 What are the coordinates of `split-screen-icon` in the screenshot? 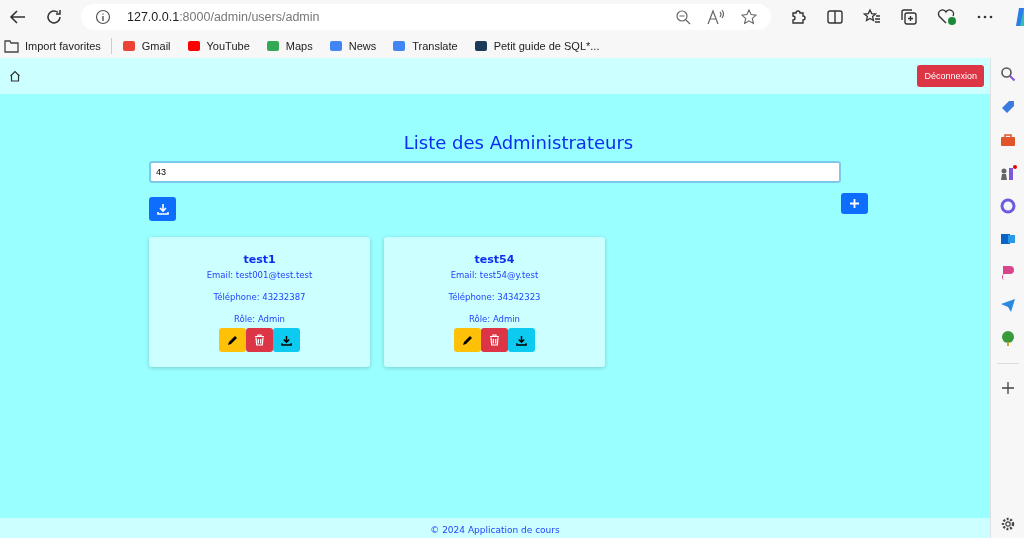 It's located at (835, 16).